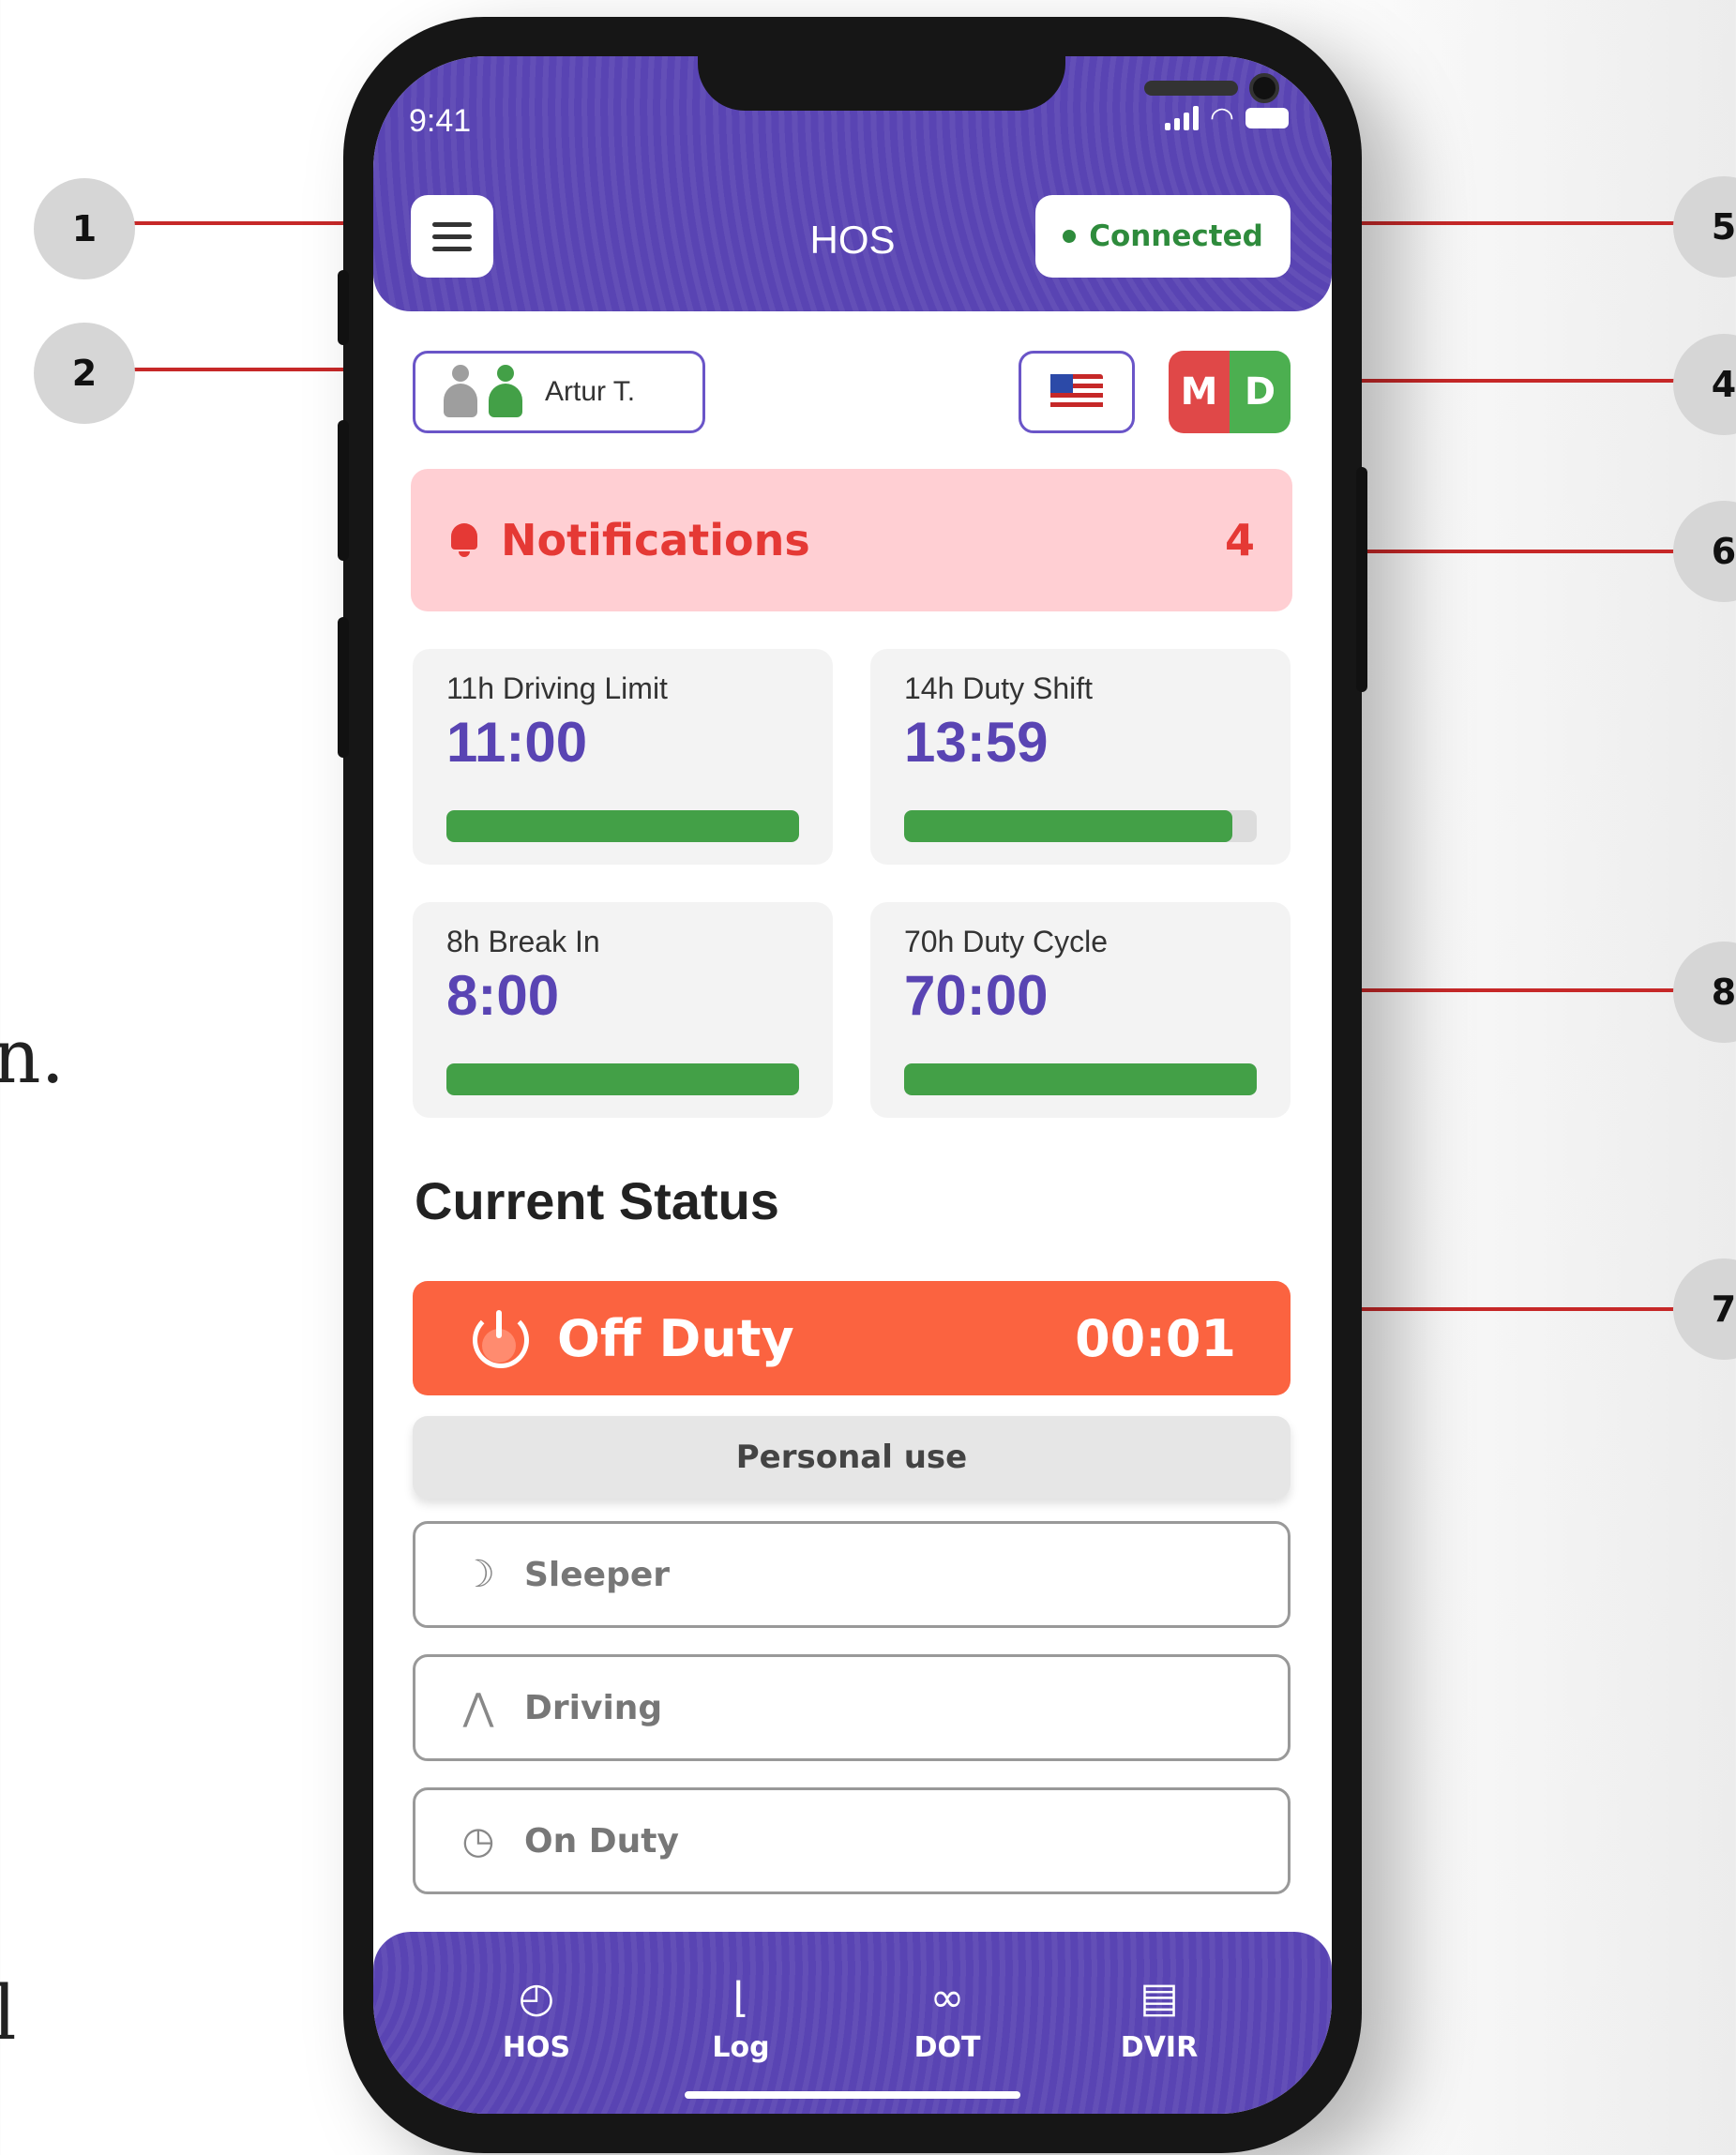  Describe the element at coordinates (523, 941) in the screenshot. I see `timer-label: 8h Break In` at that location.